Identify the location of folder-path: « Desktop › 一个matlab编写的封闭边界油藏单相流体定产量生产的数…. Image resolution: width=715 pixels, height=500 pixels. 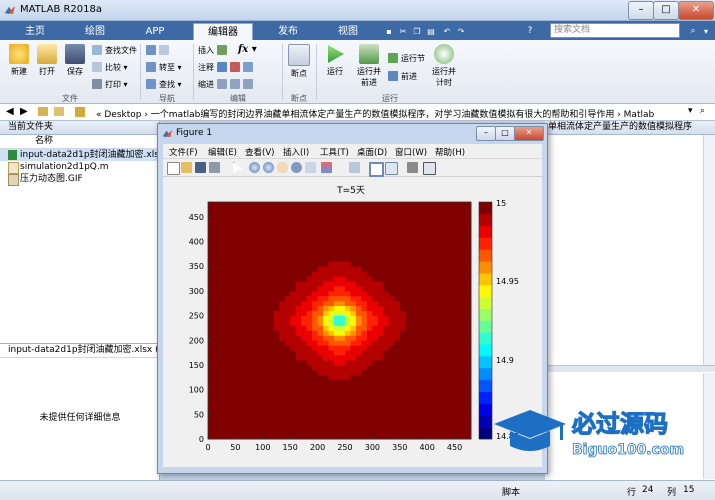
(375, 113).